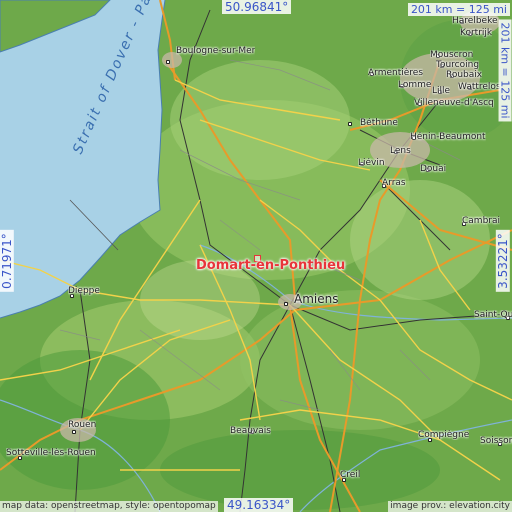  I want to click on city-label: Kortrijk, so click(476, 33).